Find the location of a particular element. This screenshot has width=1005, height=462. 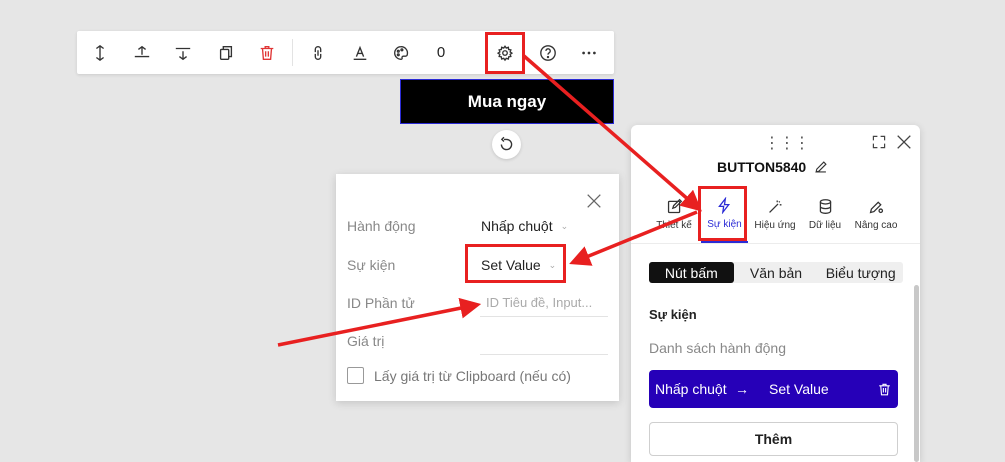

toolbar-divider is located at coordinates (292, 52).